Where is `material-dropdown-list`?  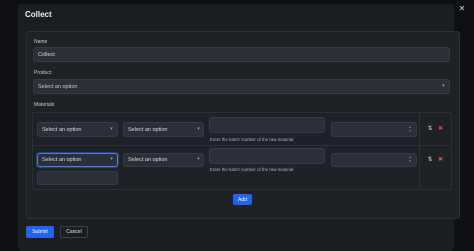 material-dropdown-list is located at coordinates (77, 178).